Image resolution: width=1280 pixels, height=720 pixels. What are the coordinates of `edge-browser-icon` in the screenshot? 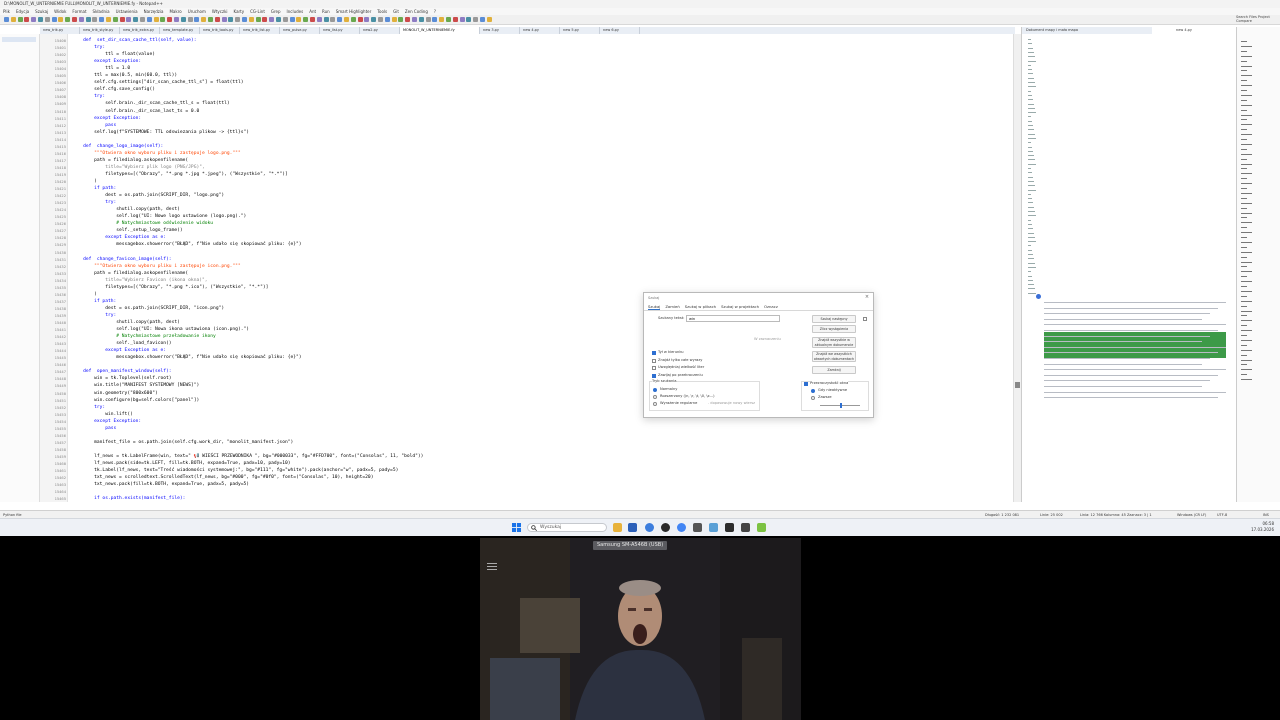 It's located at (649, 527).